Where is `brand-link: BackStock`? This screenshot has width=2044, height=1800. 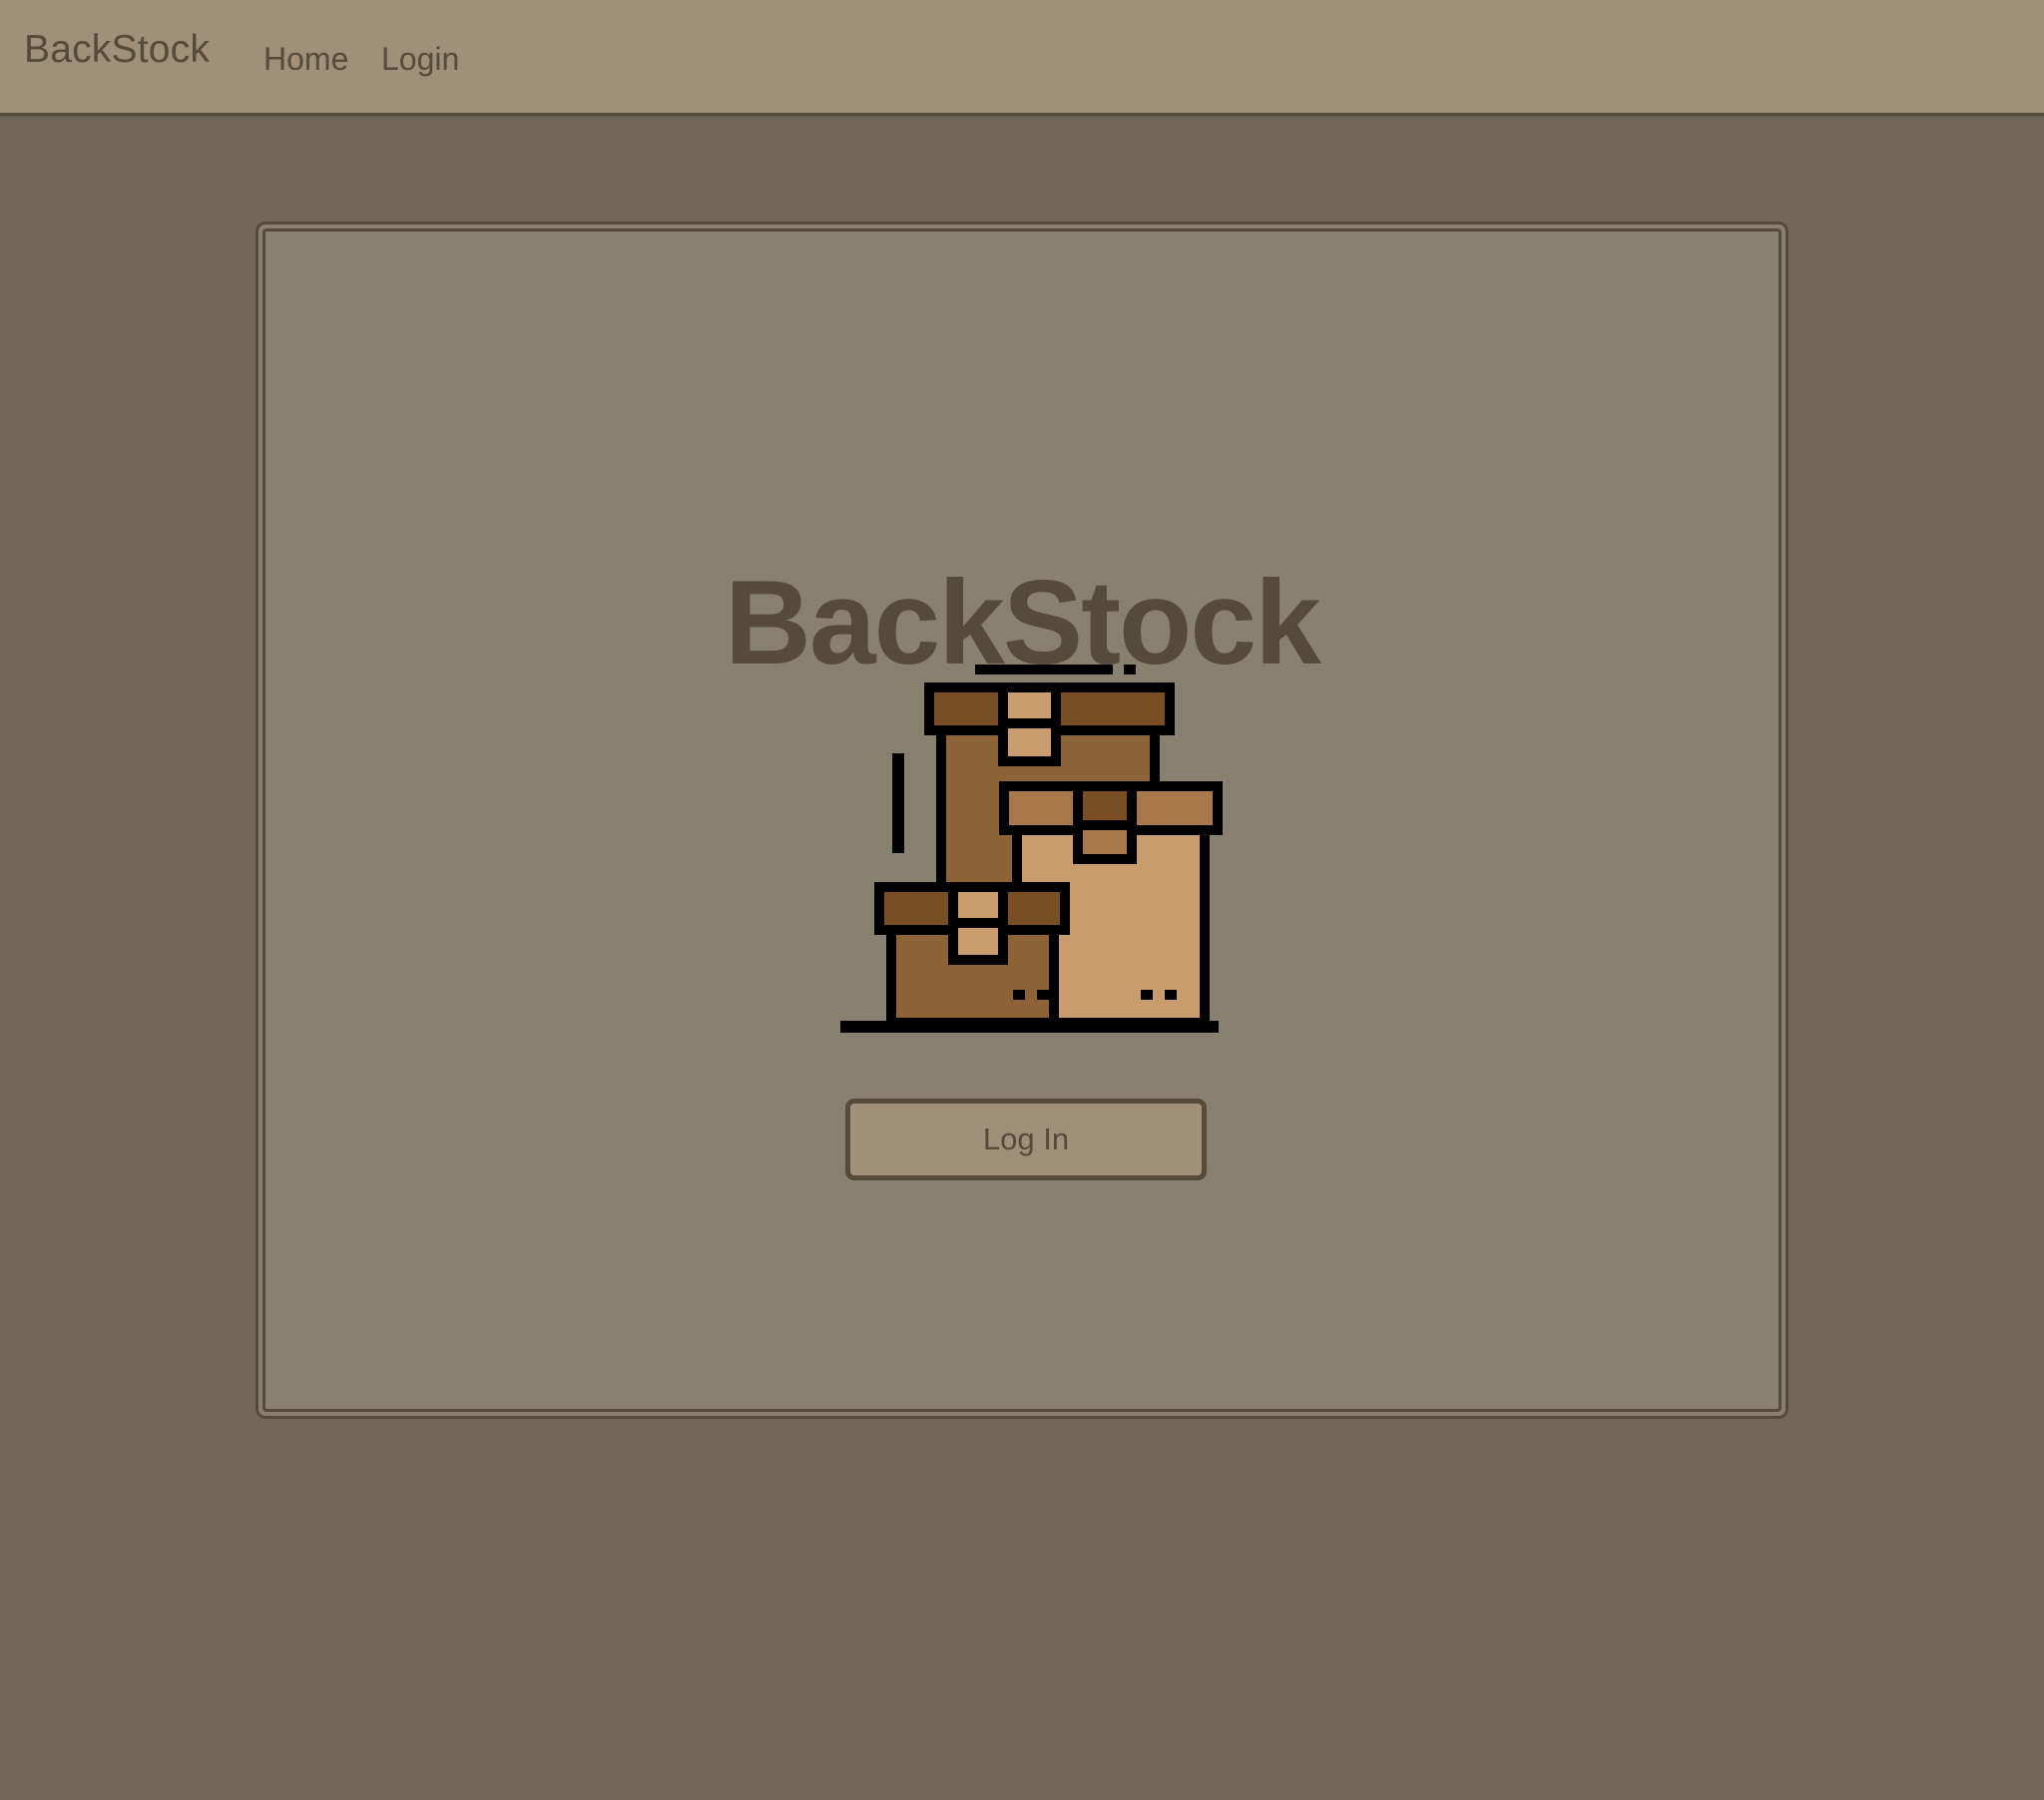
brand-link: BackStock is located at coordinates (117, 50).